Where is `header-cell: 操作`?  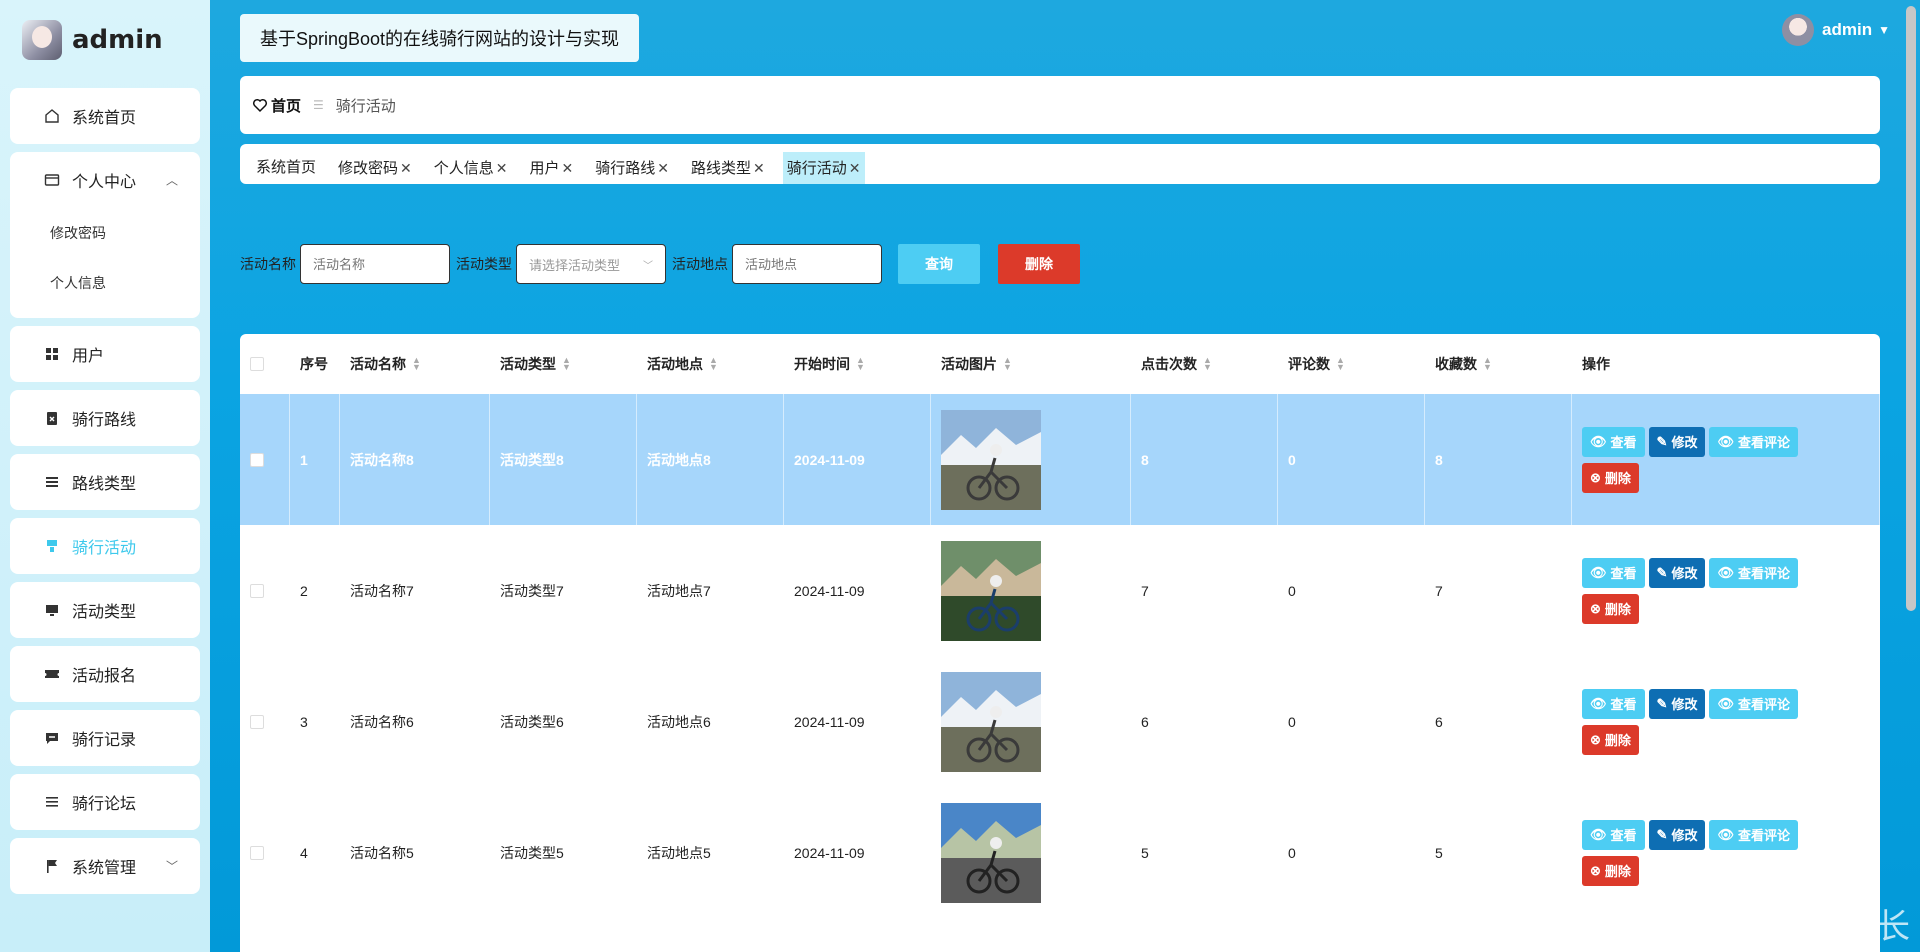
header-cell: 操作 is located at coordinates (1596, 364).